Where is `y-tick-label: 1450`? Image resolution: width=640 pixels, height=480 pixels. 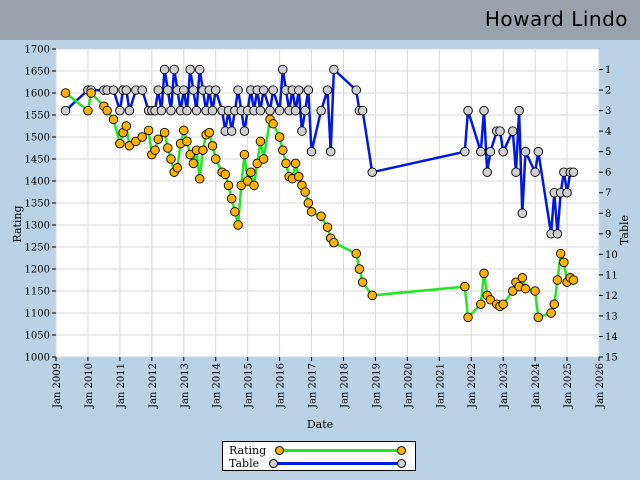
y-tick-label: 1450 is located at coordinates (37, 160).